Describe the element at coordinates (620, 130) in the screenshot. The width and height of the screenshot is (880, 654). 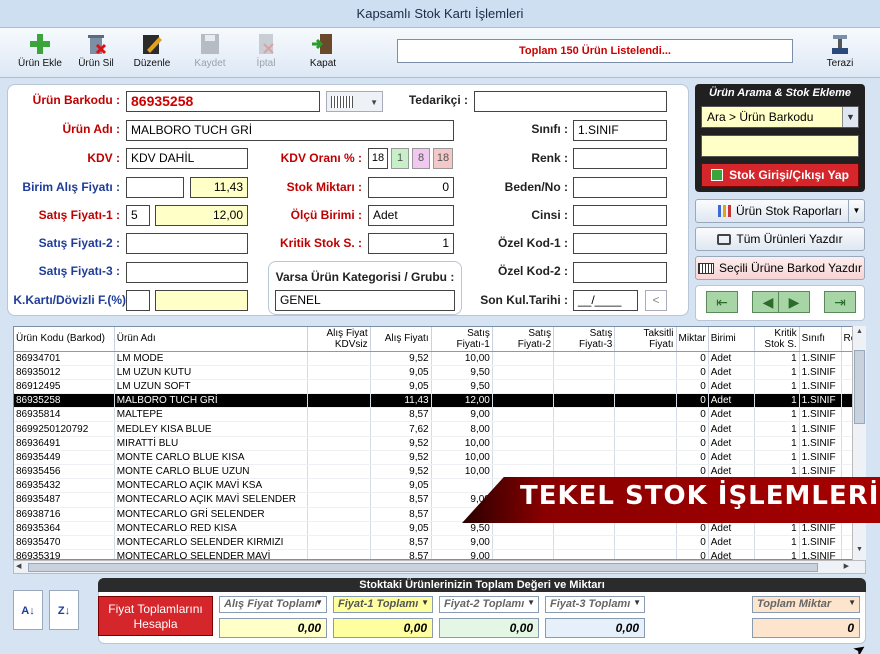
I see `class-input: 1.SINIF` at that location.